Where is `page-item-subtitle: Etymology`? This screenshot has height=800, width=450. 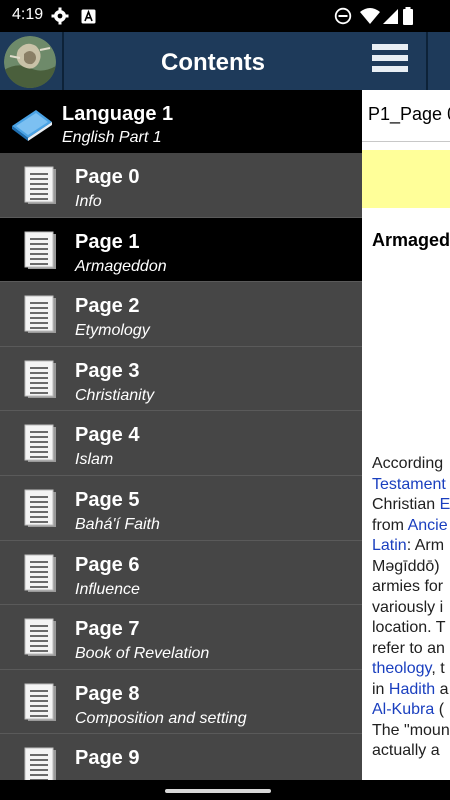 page-item-subtitle: Etymology is located at coordinates (112, 331).